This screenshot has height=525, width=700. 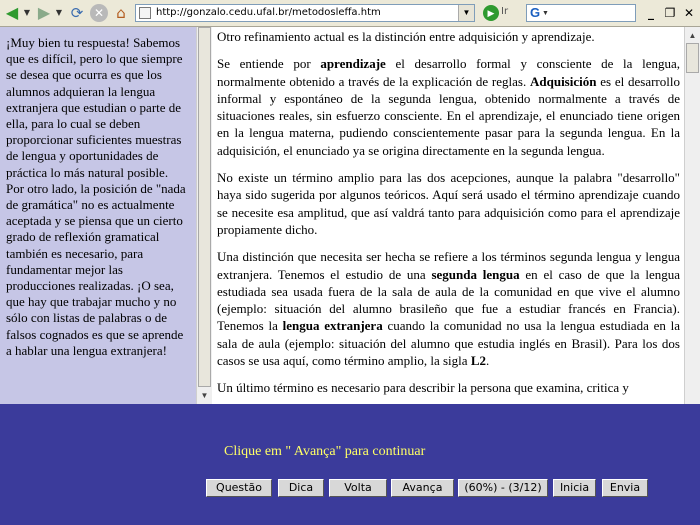 What do you see at coordinates (325, 451) in the screenshot?
I see `continue-message: Clique em " Avança" para continuar` at bounding box center [325, 451].